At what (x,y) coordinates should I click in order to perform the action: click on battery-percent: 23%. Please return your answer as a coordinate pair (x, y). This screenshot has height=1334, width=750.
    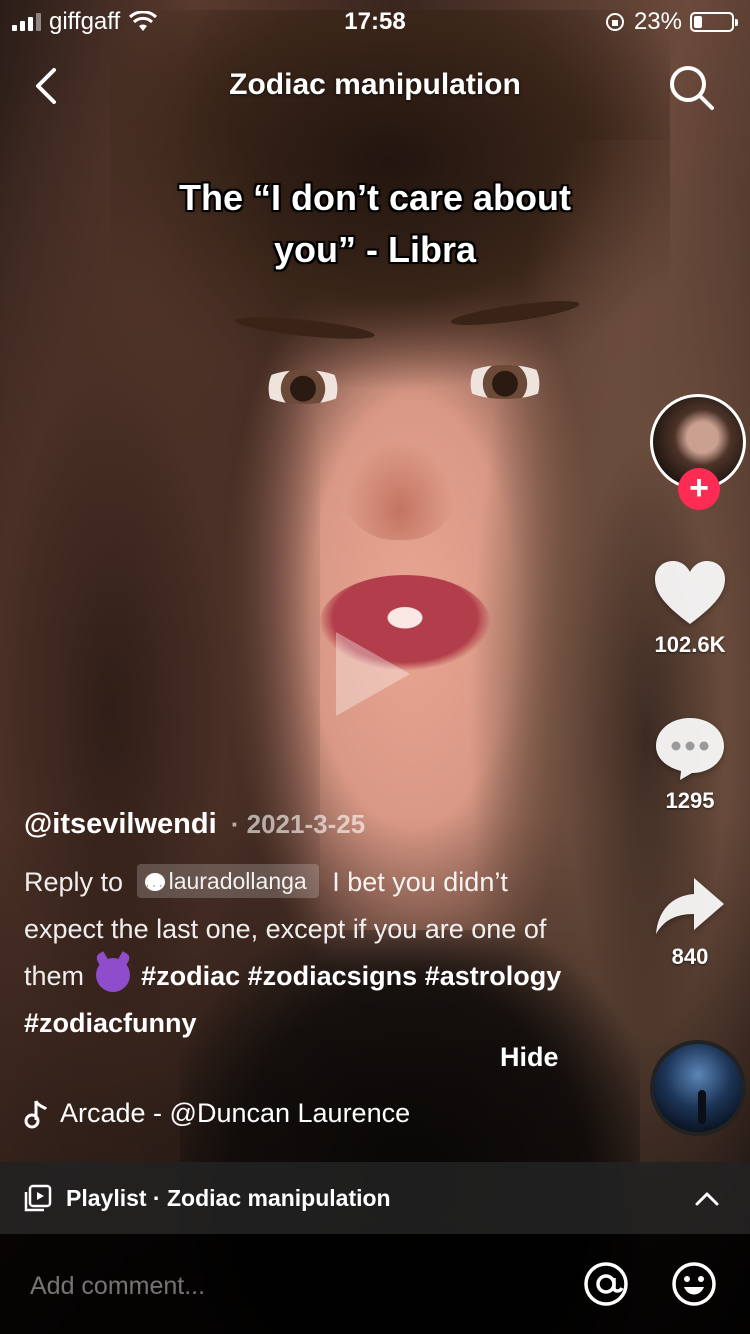
    Looking at the image, I should click on (657, 21).